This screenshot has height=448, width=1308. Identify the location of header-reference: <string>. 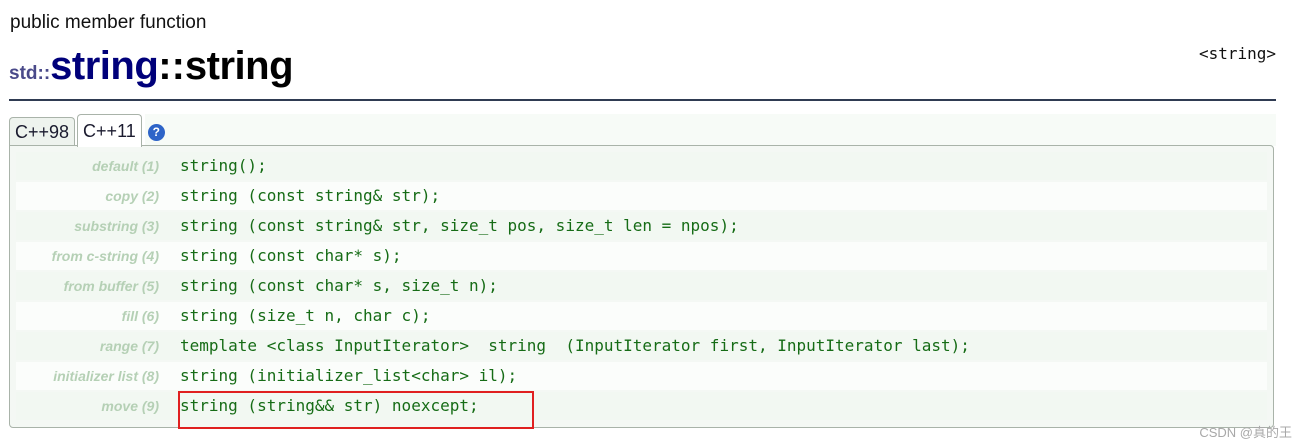
(1237, 53).